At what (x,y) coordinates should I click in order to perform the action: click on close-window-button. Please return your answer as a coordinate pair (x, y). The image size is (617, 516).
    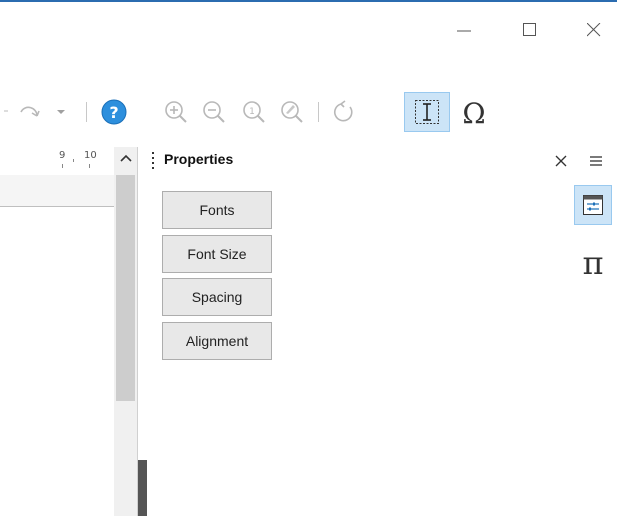
    Looking at the image, I should click on (594, 30).